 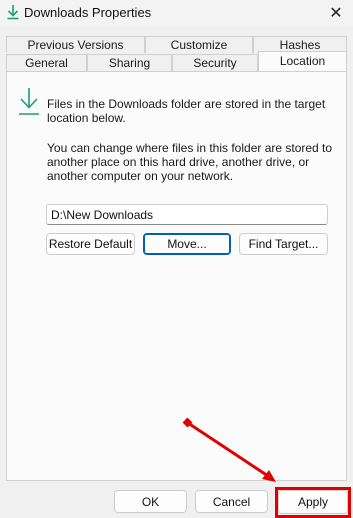 I want to click on location-path-input, so click(x=187, y=214).